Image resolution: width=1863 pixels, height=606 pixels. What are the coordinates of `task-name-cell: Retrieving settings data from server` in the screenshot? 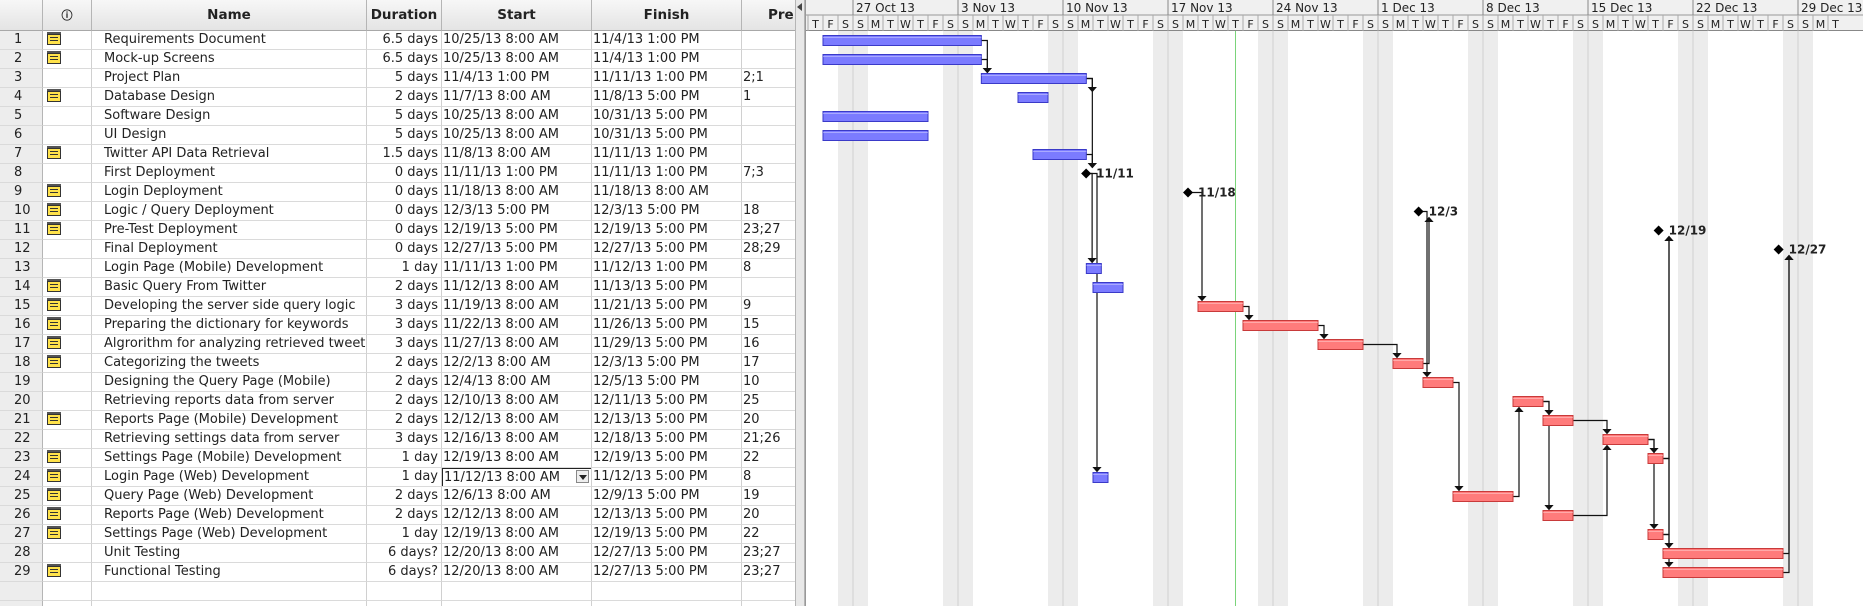 It's located at (229, 439).